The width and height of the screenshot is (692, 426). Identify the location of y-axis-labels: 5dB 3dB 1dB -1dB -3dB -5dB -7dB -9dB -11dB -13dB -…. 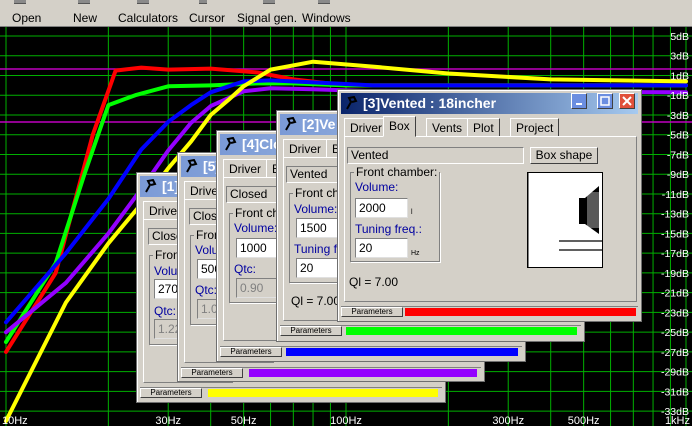
(675, 224).